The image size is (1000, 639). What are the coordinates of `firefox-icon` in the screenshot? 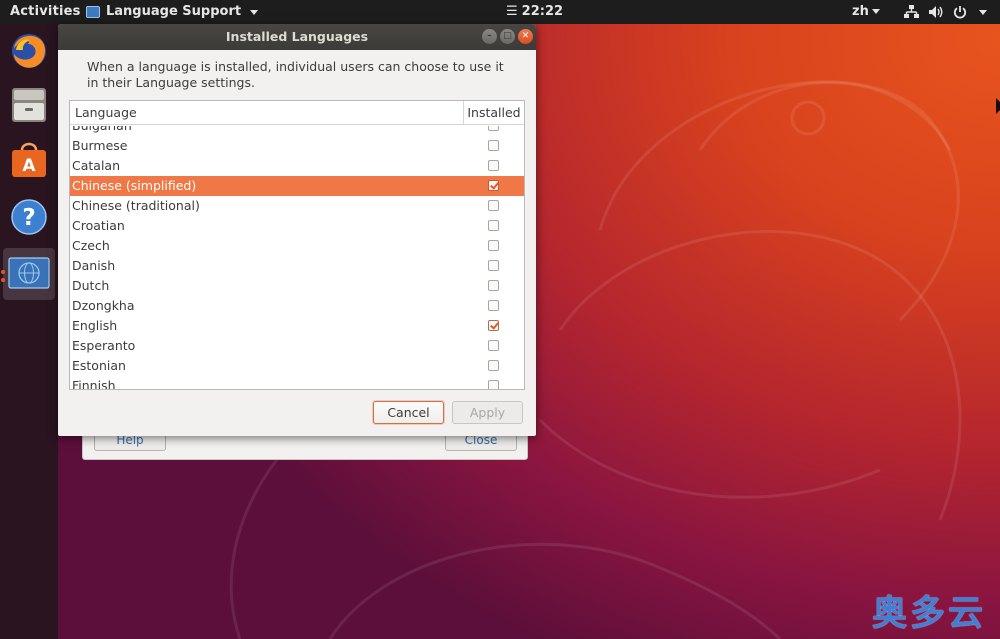 It's located at (29, 51).